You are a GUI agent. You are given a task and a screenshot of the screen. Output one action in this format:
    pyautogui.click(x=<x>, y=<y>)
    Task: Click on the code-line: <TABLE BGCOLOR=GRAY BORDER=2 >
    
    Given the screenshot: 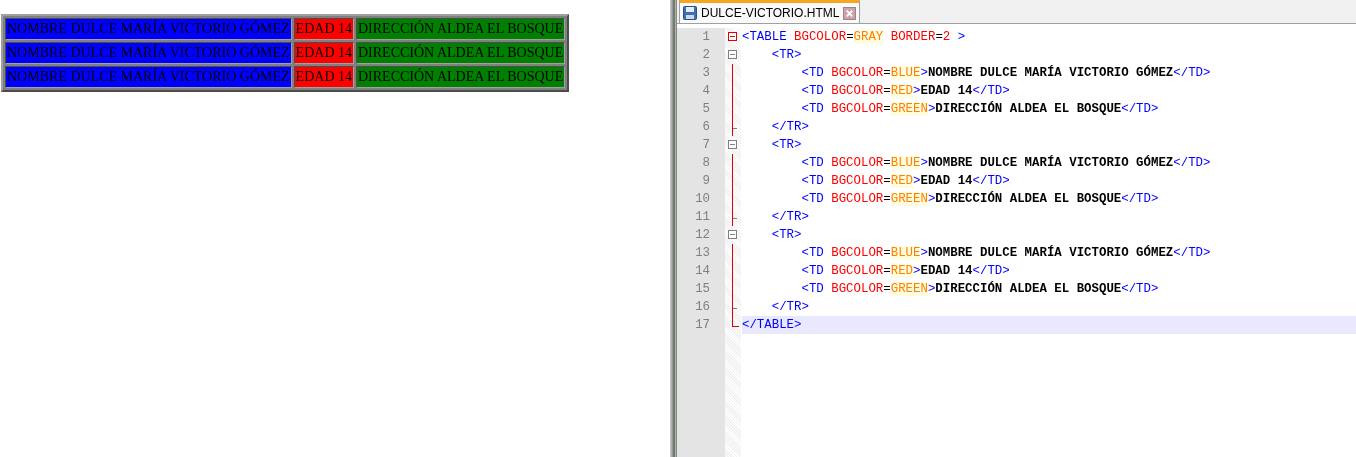 What is the action you would take?
    pyautogui.click(x=854, y=37)
    